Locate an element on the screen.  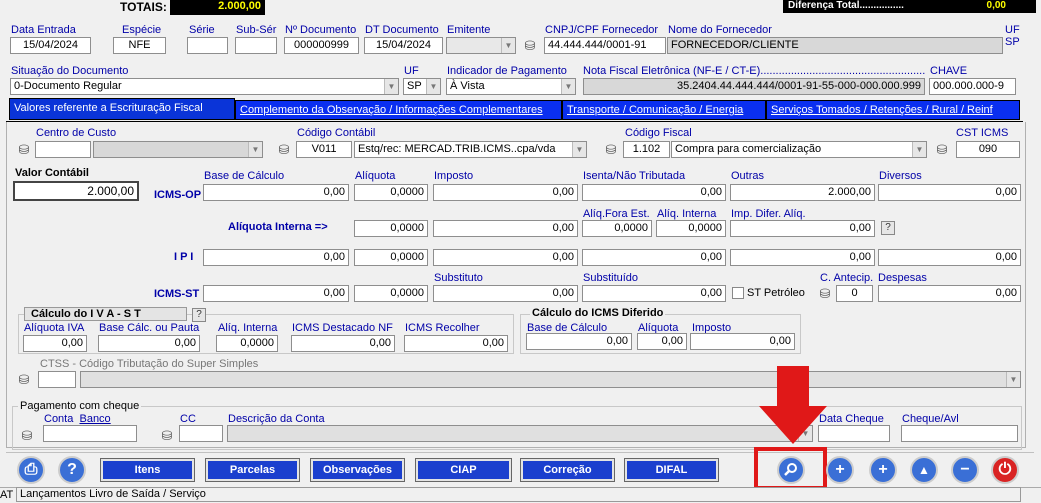
aliq-interna-imposto: 0,00 is located at coordinates (505, 228).